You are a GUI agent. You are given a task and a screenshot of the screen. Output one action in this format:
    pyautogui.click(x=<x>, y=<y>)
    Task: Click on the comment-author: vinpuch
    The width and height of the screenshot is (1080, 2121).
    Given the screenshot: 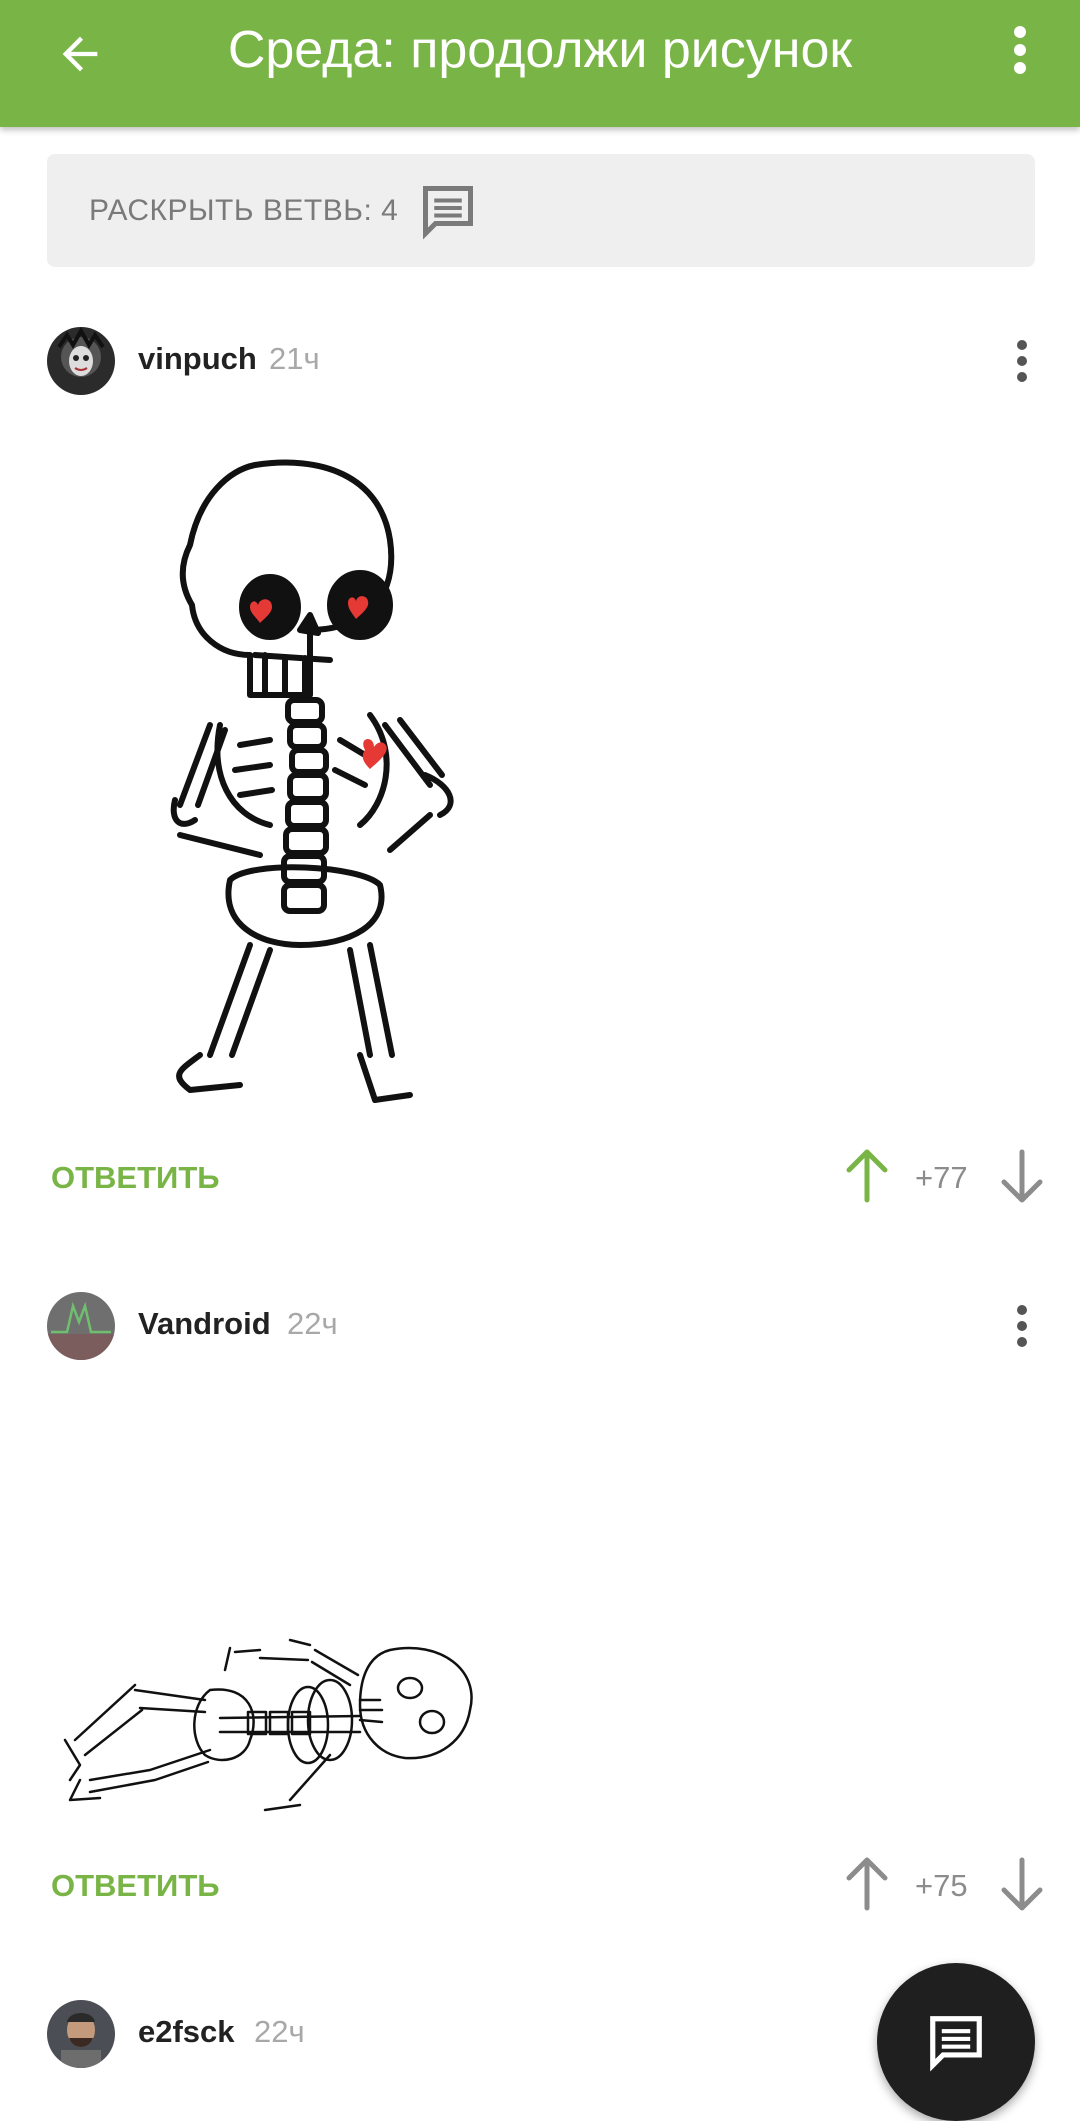 What is the action you would take?
    pyautogui.click(x=197, y=359)
    